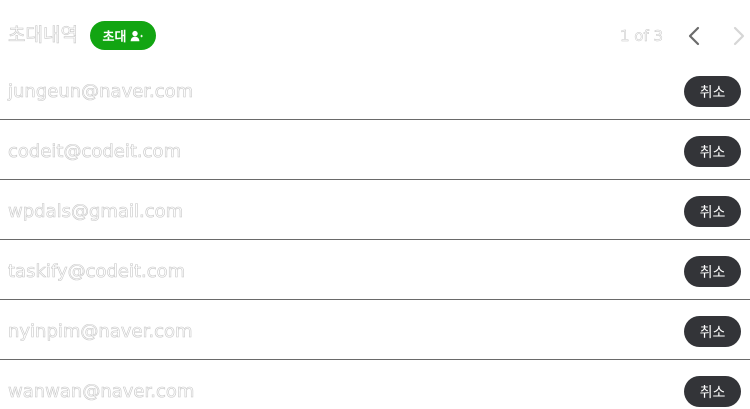  What do you see at coordinates (100, 332) in the screenshot?
I see `invite-email: nyinpim@naver.com` at bounding box center [100, 332].